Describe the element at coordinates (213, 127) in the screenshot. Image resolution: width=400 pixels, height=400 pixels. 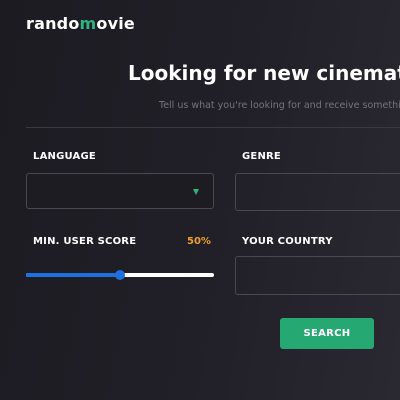
I see `divider` at that location.